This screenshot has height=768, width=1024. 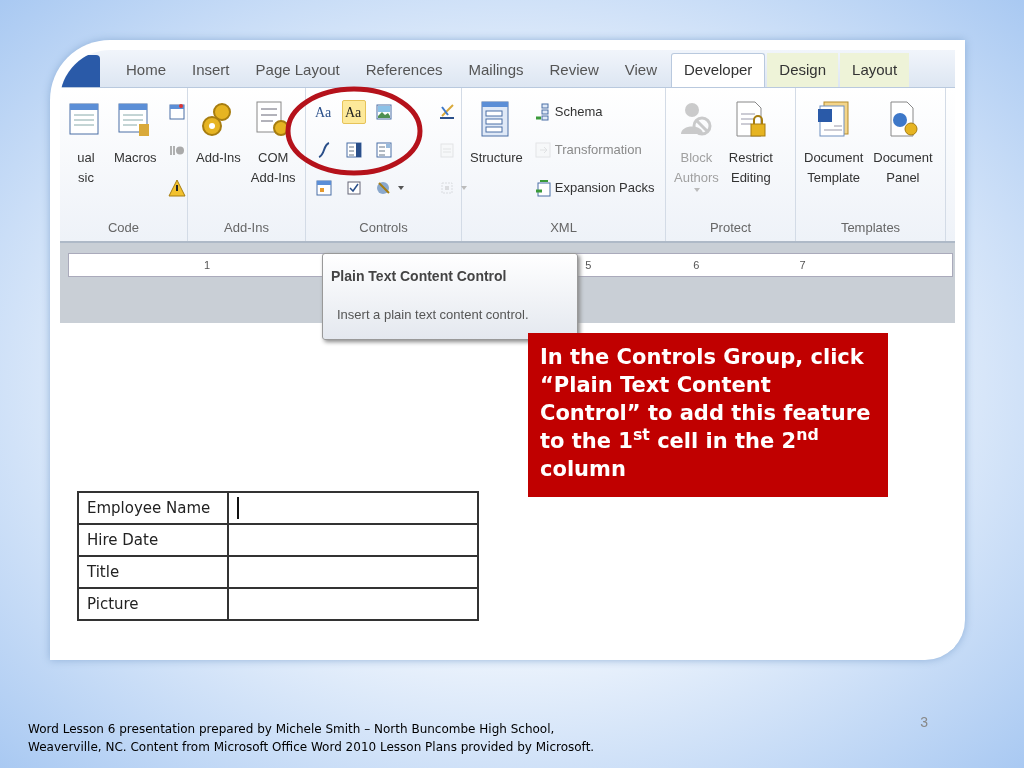 What do you see at coordinates (924, 722) in the screenshot?
I see `page-number: 3` at bounding box center [924, 722].